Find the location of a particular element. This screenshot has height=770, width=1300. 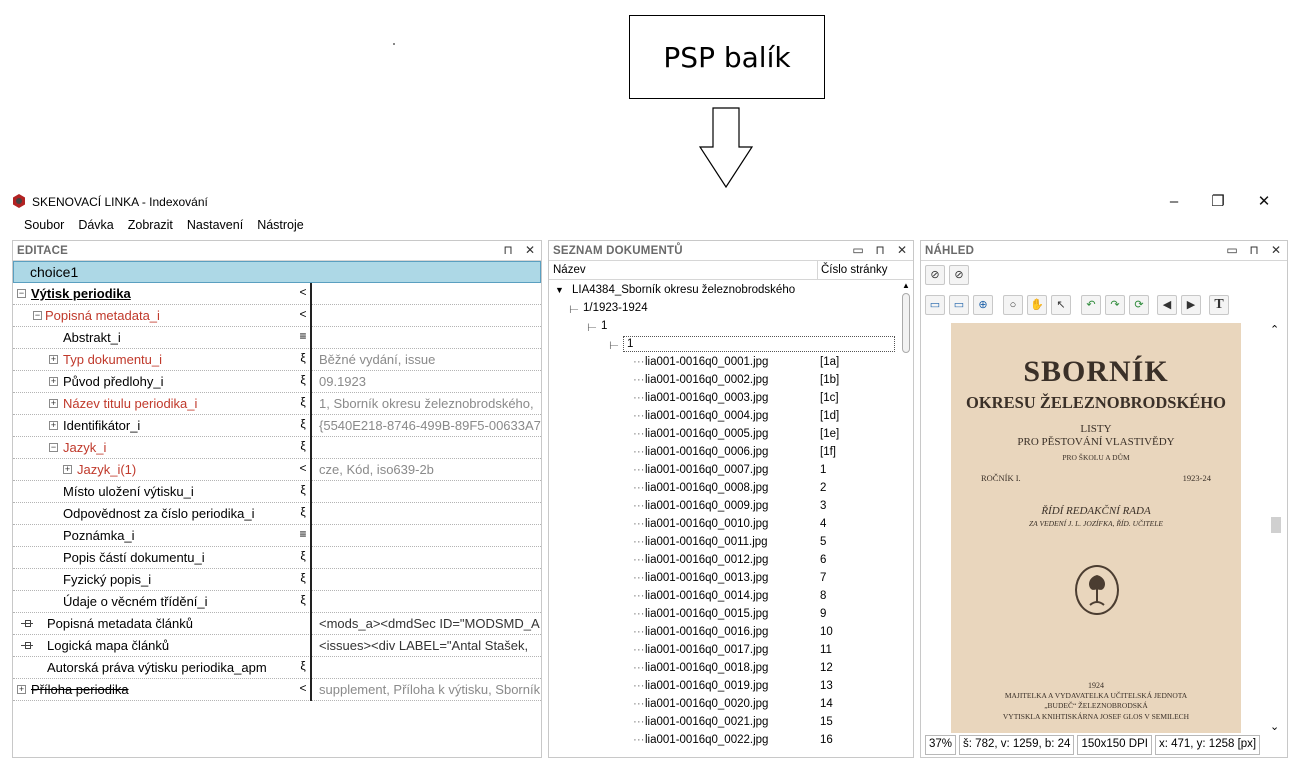

rotate-left-icon: ↶ is located at coordinates (1091, 305).